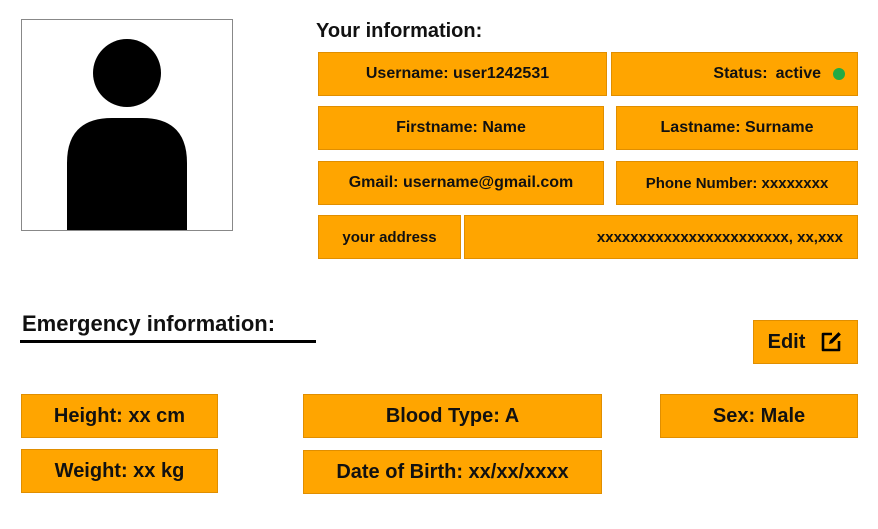  Describe the element at coordinates (839, 74) in the screenshot. I see `status-dot-icon` at that location.